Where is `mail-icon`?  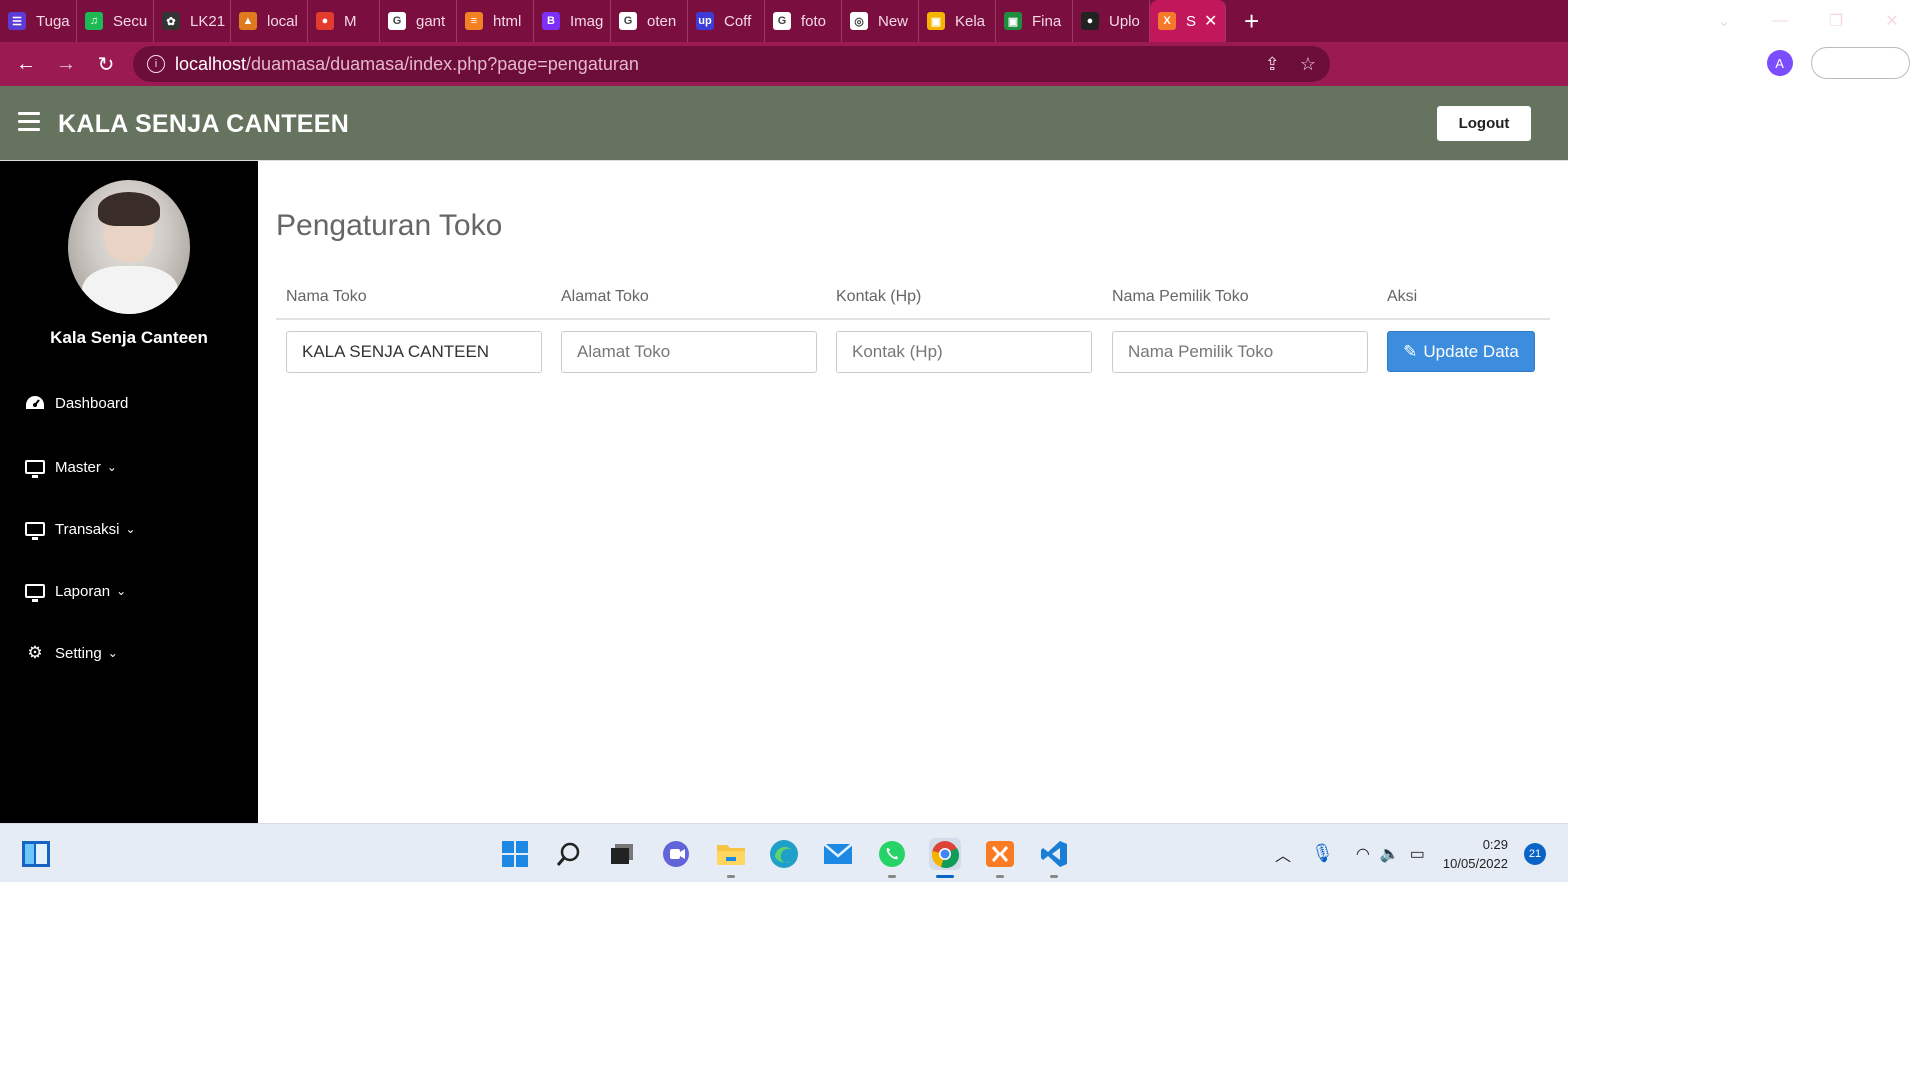
mail-icon is located at coordinates (838, 854).